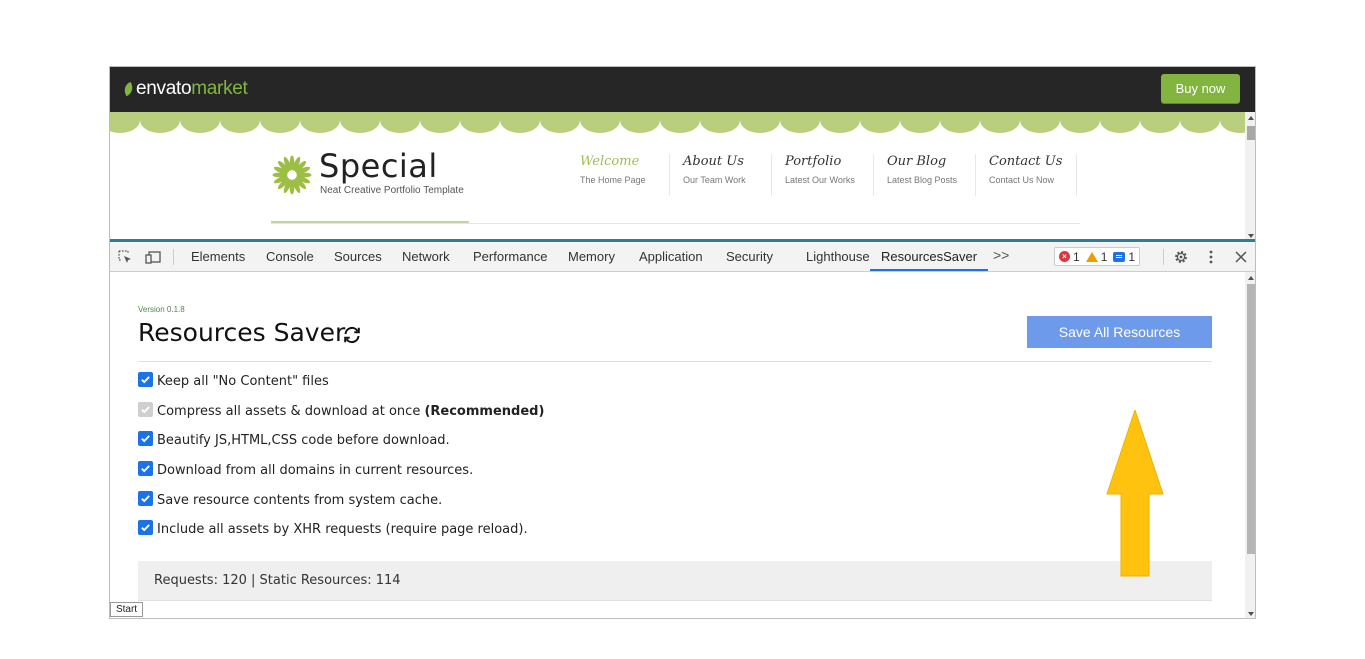 The image size is (1365, 659). Describe the element at coordinates (352, 335) in the screenshot. I see `refresh-icon` at that location.